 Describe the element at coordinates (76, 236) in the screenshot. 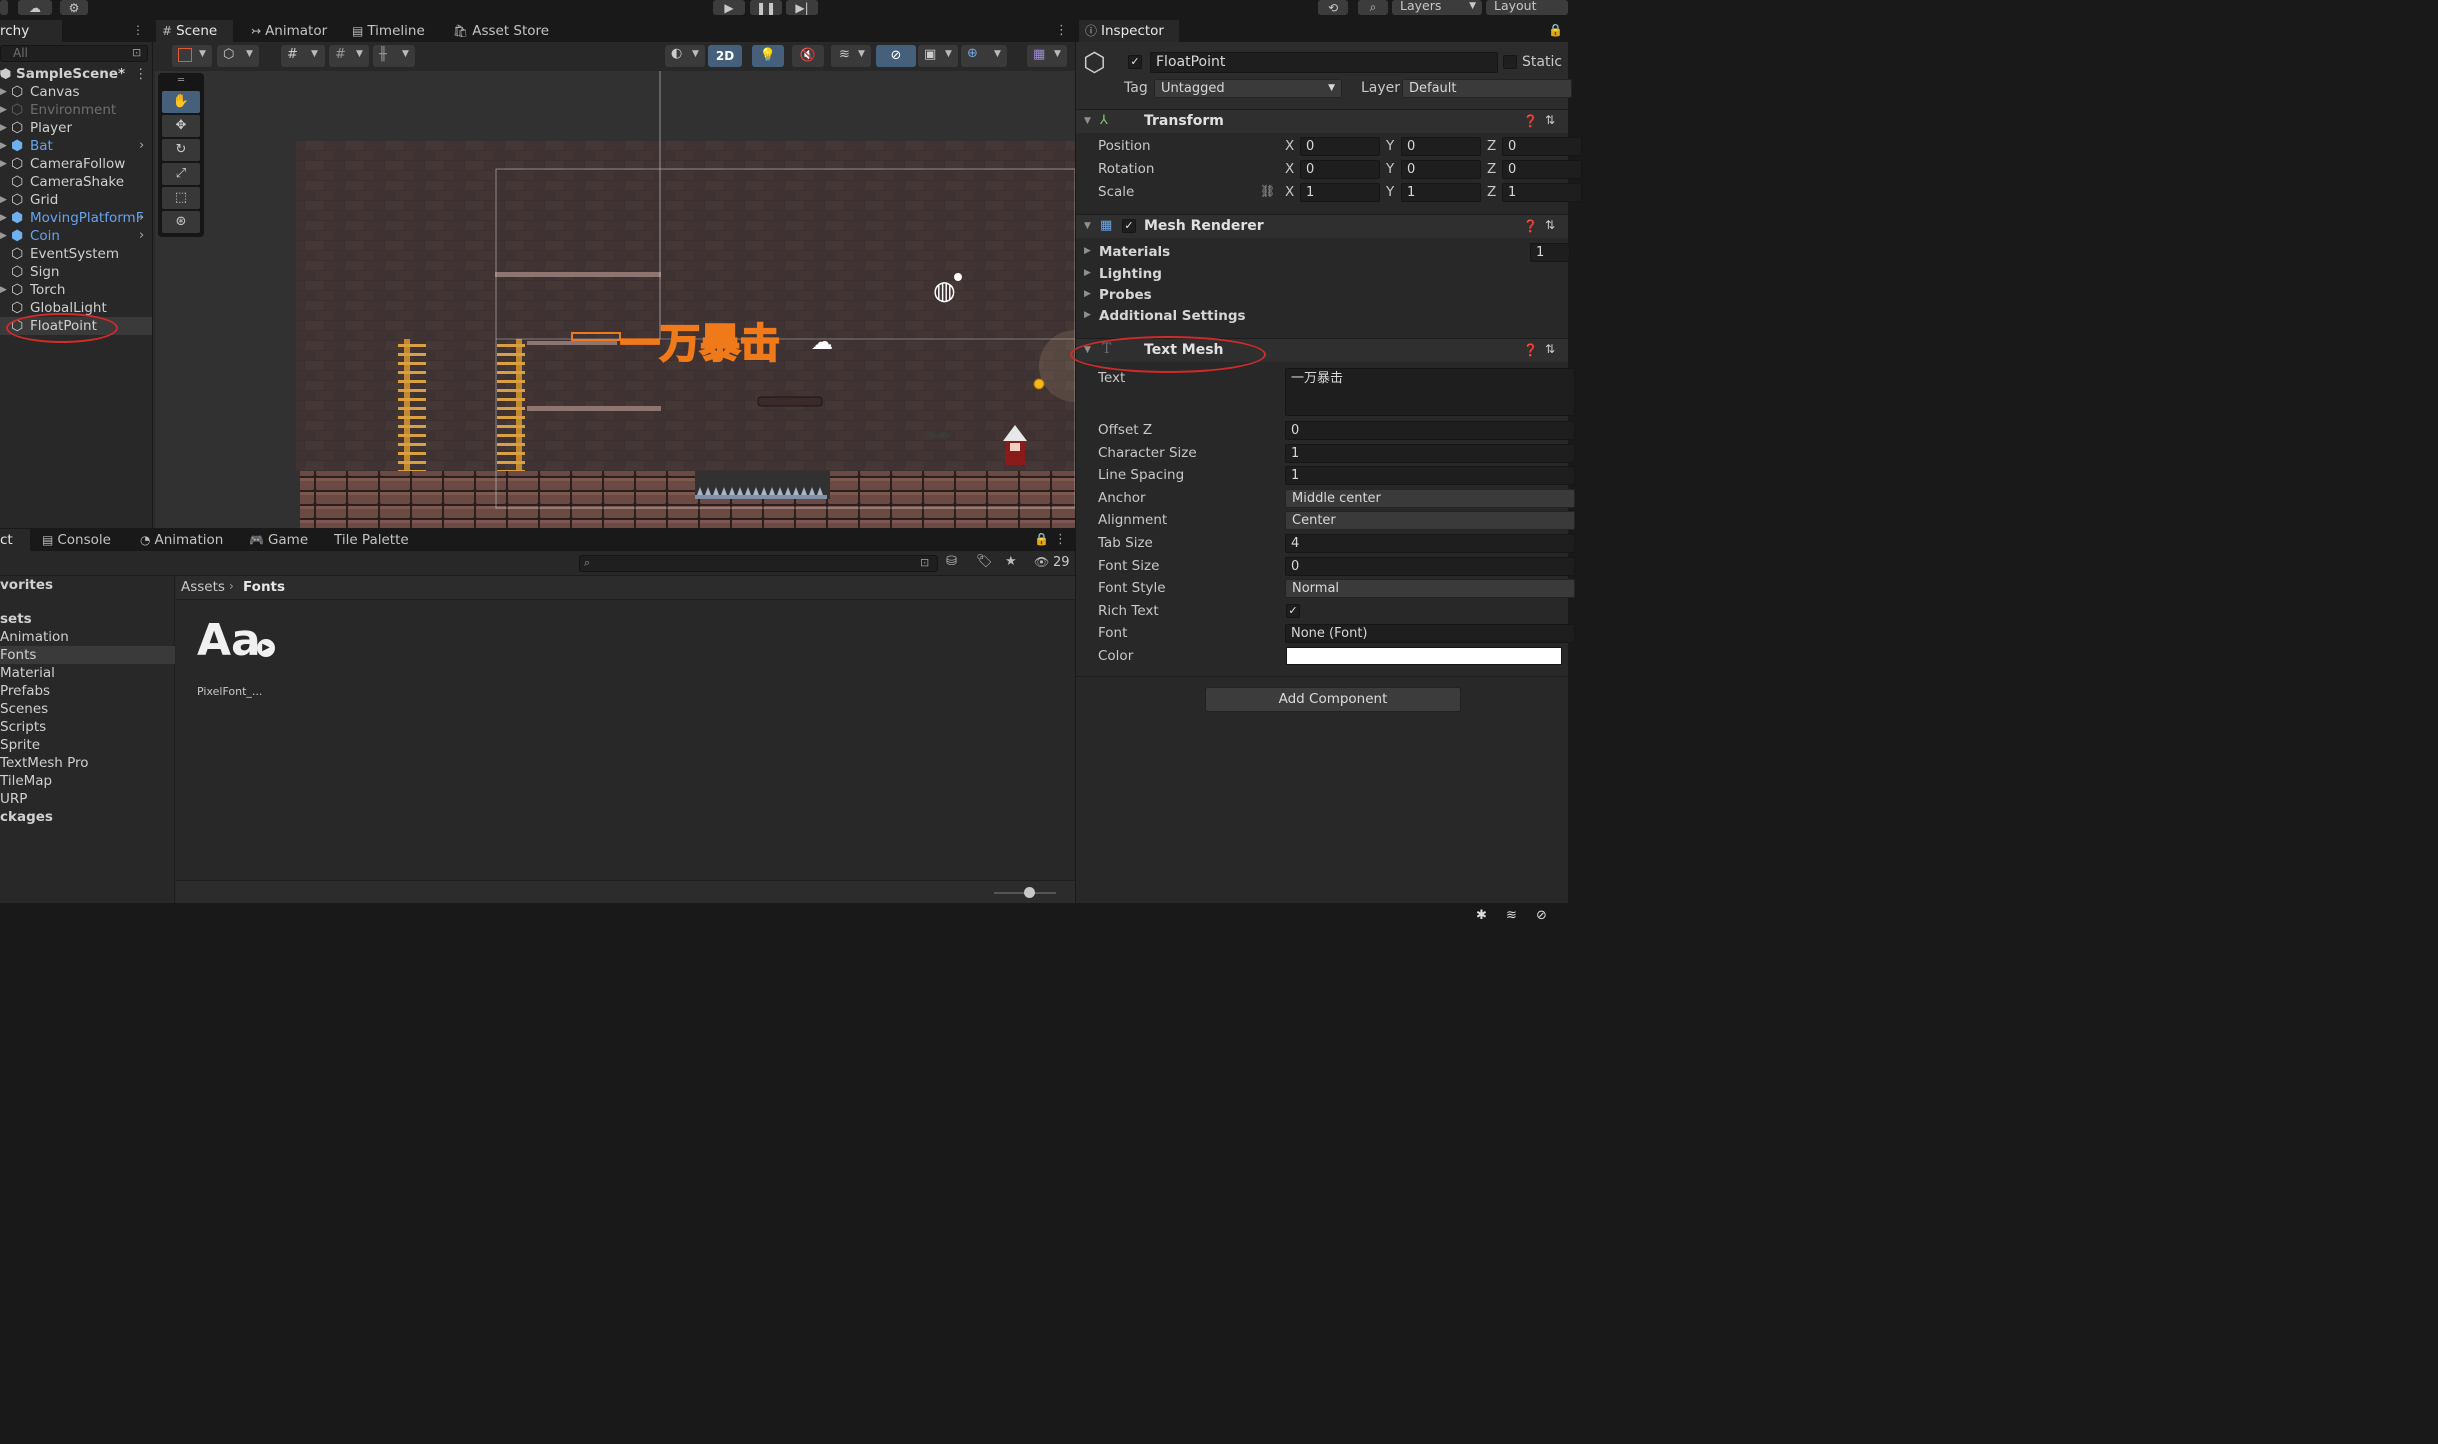

I see `hierarchy-item-coin: ▶ ⬢ Coin ›` at that location.